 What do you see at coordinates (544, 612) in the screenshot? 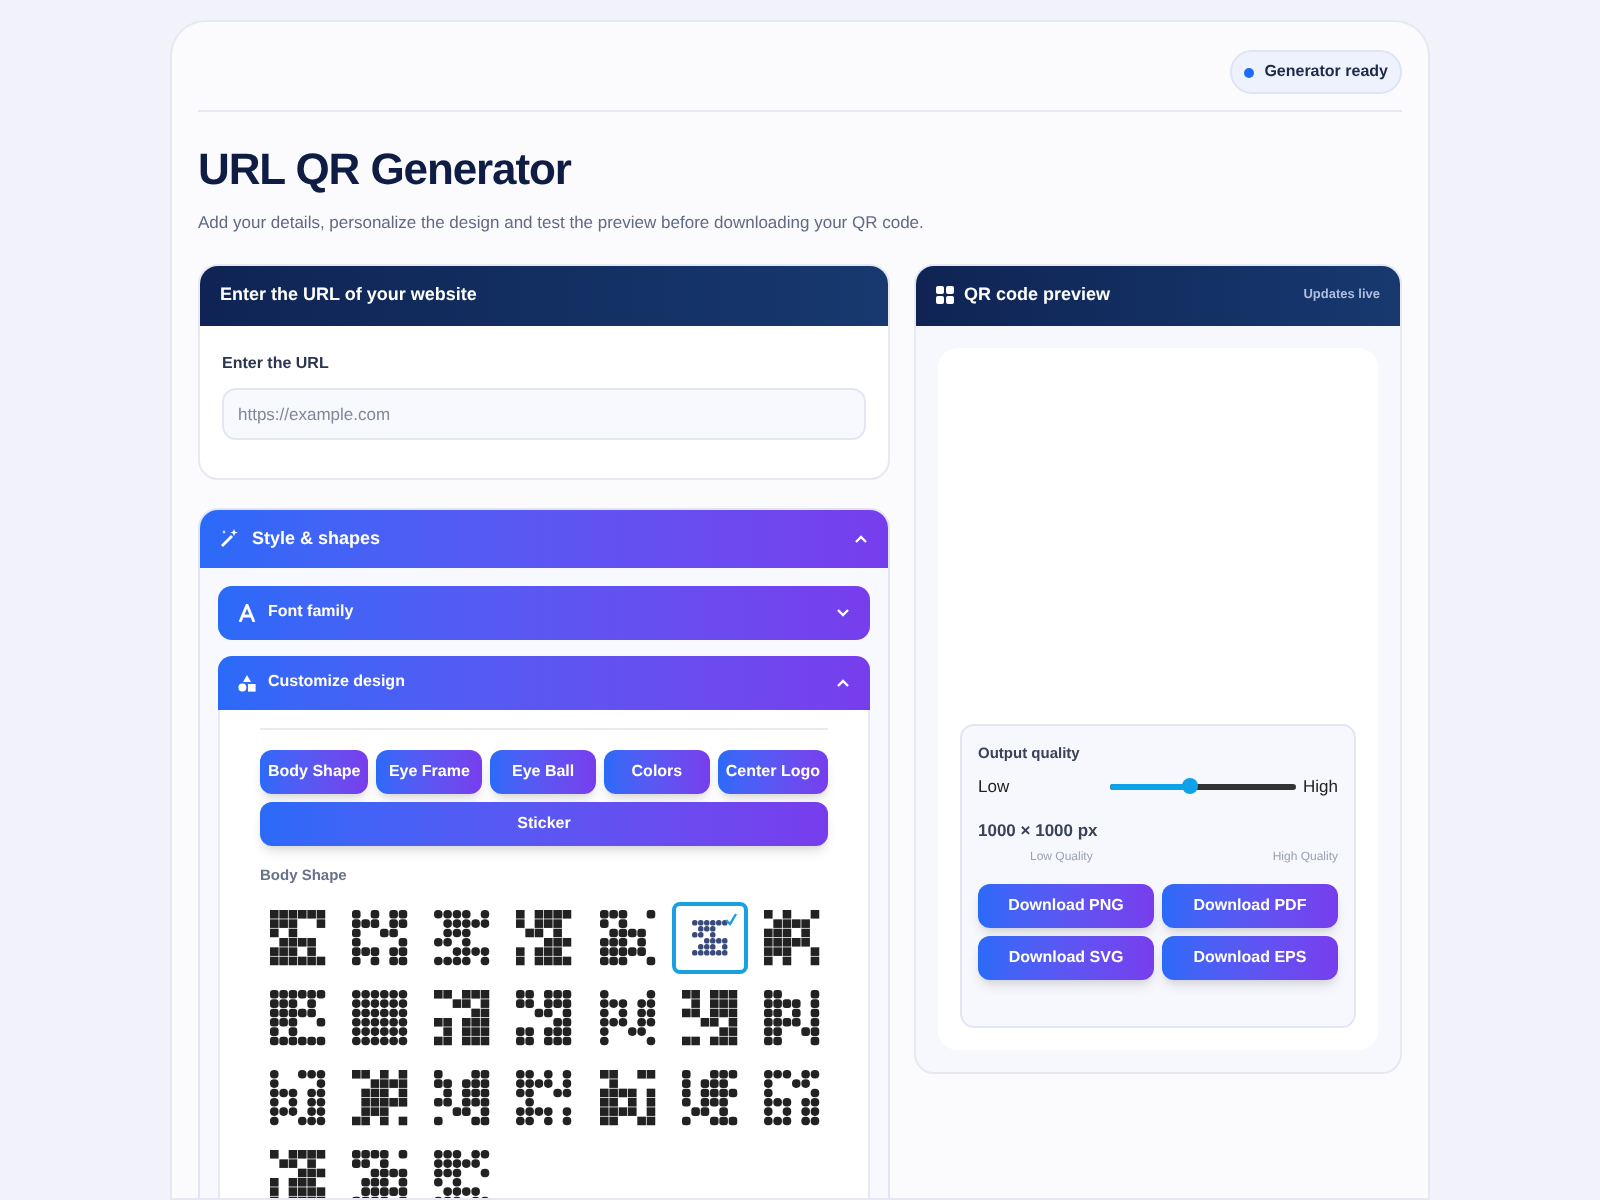
I see `accordion-header: Font family` at bounding box center [544, 612].